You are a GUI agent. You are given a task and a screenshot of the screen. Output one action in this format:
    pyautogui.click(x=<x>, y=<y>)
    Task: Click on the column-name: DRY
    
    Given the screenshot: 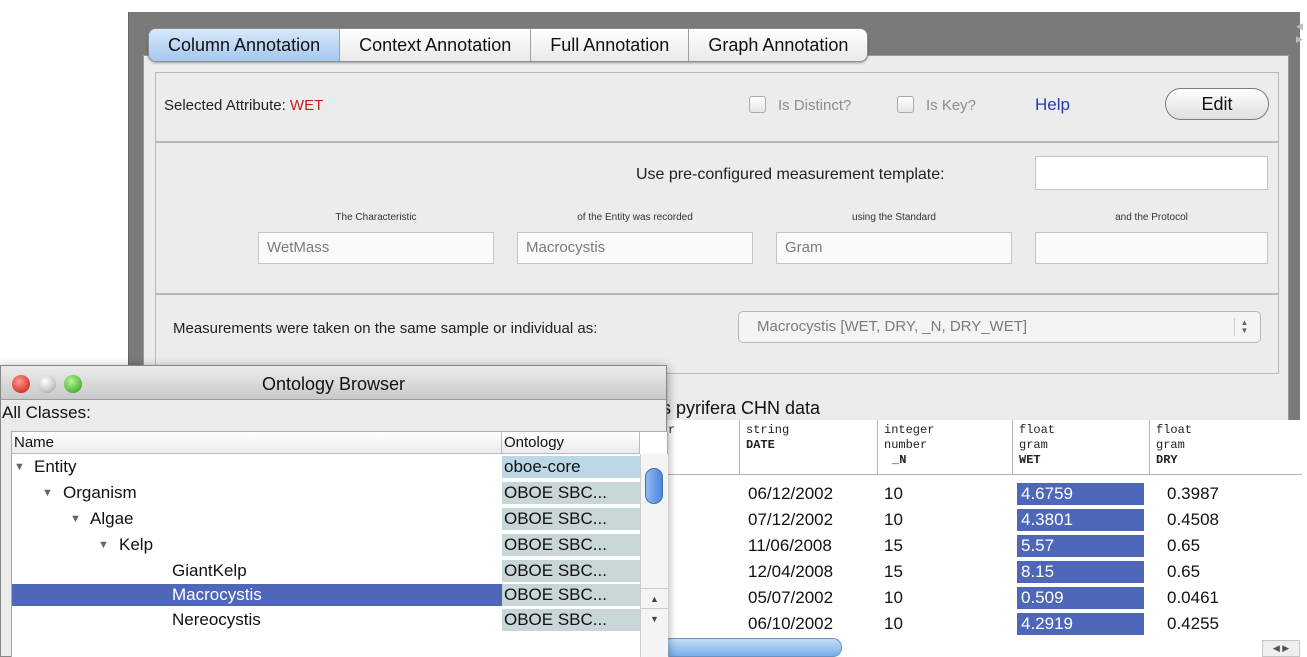 What is the action you would take?
    pyautogui.click(x=1167, y=460)
    